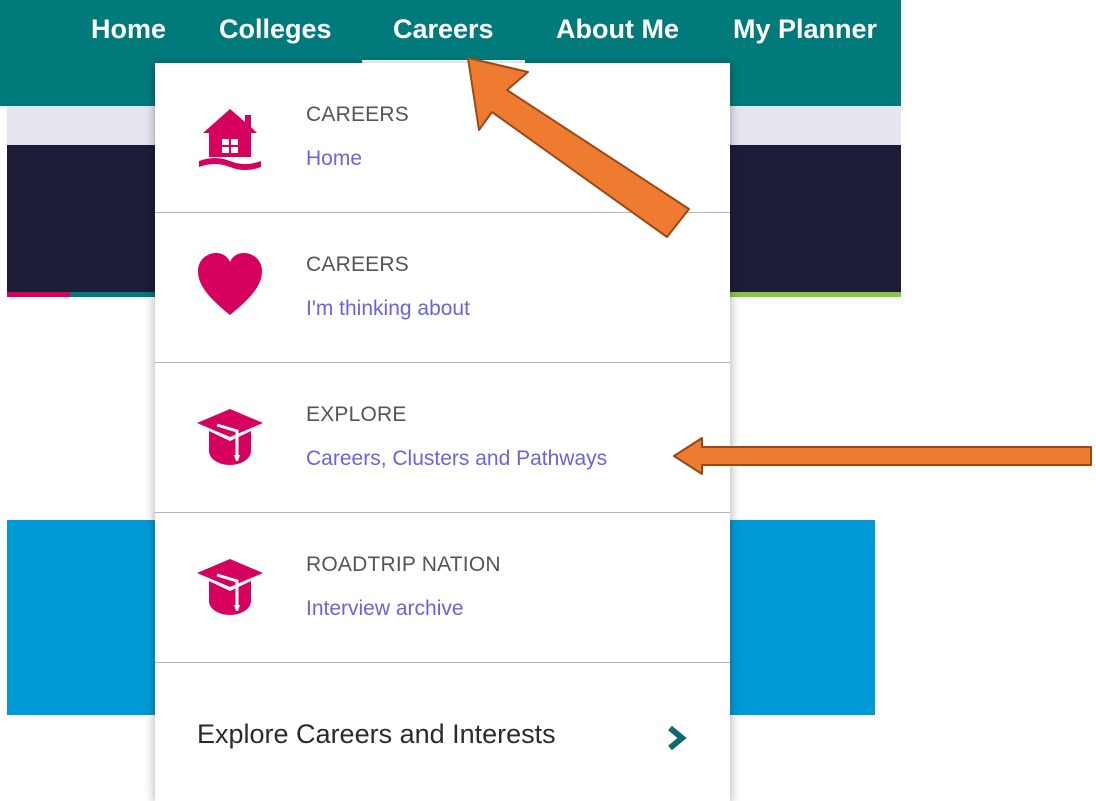 This screenshot has height=801, width=1096. I want to click on menu-item-roadtrip-nation: ROADTRIP NATION Interview archive, so click(442, 588).